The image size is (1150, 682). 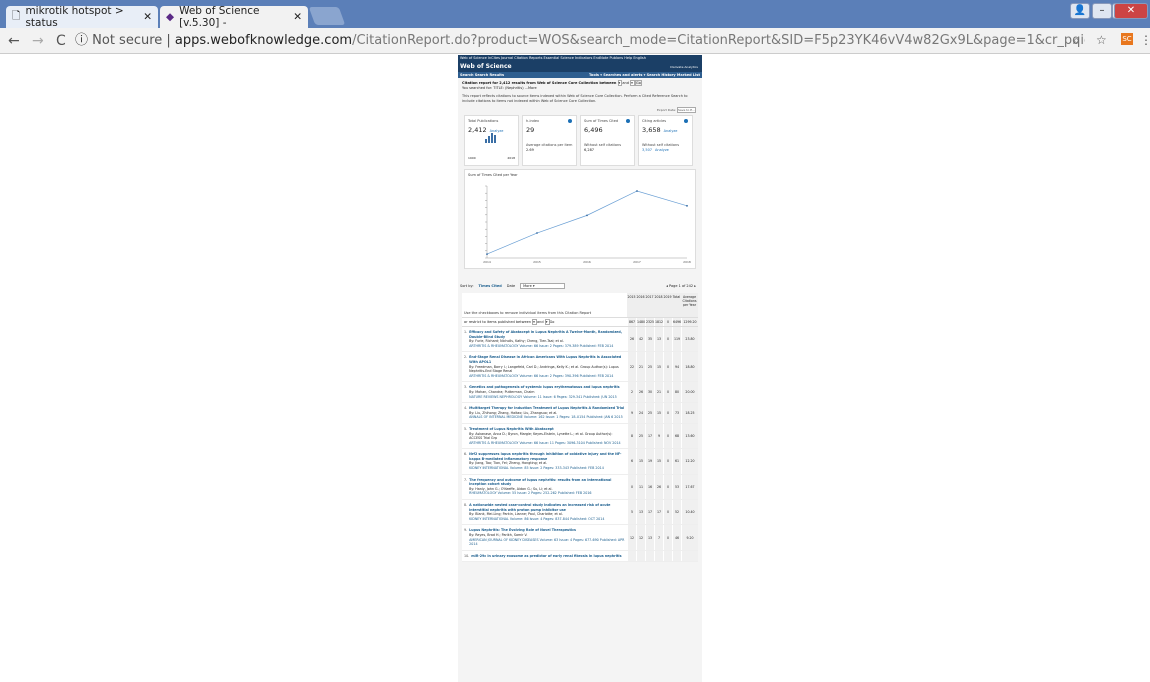 I want to click on new-tab-button, so click(x=327, y=16).